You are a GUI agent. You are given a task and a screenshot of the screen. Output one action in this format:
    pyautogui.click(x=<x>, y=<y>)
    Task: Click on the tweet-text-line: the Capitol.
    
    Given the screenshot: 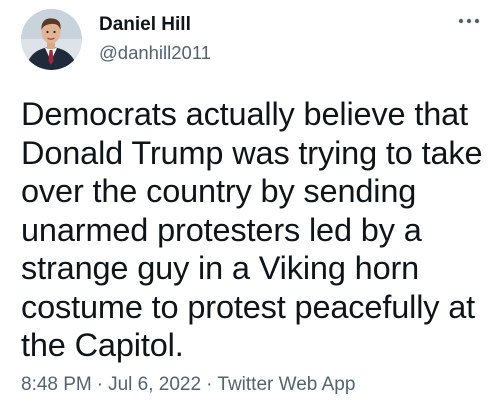 What is the action you would take?
    pyautogui.click(x=102, y=345)
    